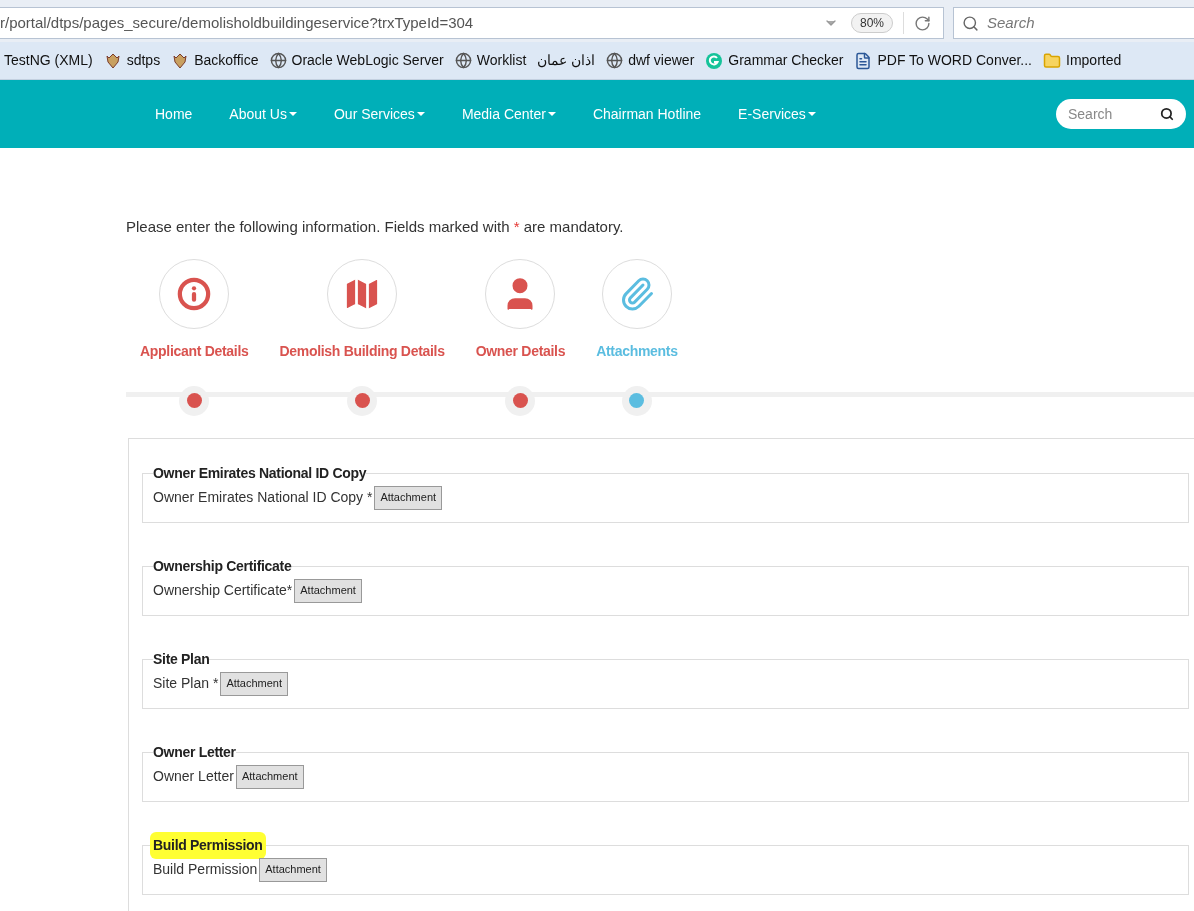 The image size is (1194, 911). What do you see at coordinates (237, 22) in the screenshot?
I see `url-text: r/portal/dtps/pages_secure/demolisholdbuildingeservice?trxTypeId=304` at bounding box center [237, 22].